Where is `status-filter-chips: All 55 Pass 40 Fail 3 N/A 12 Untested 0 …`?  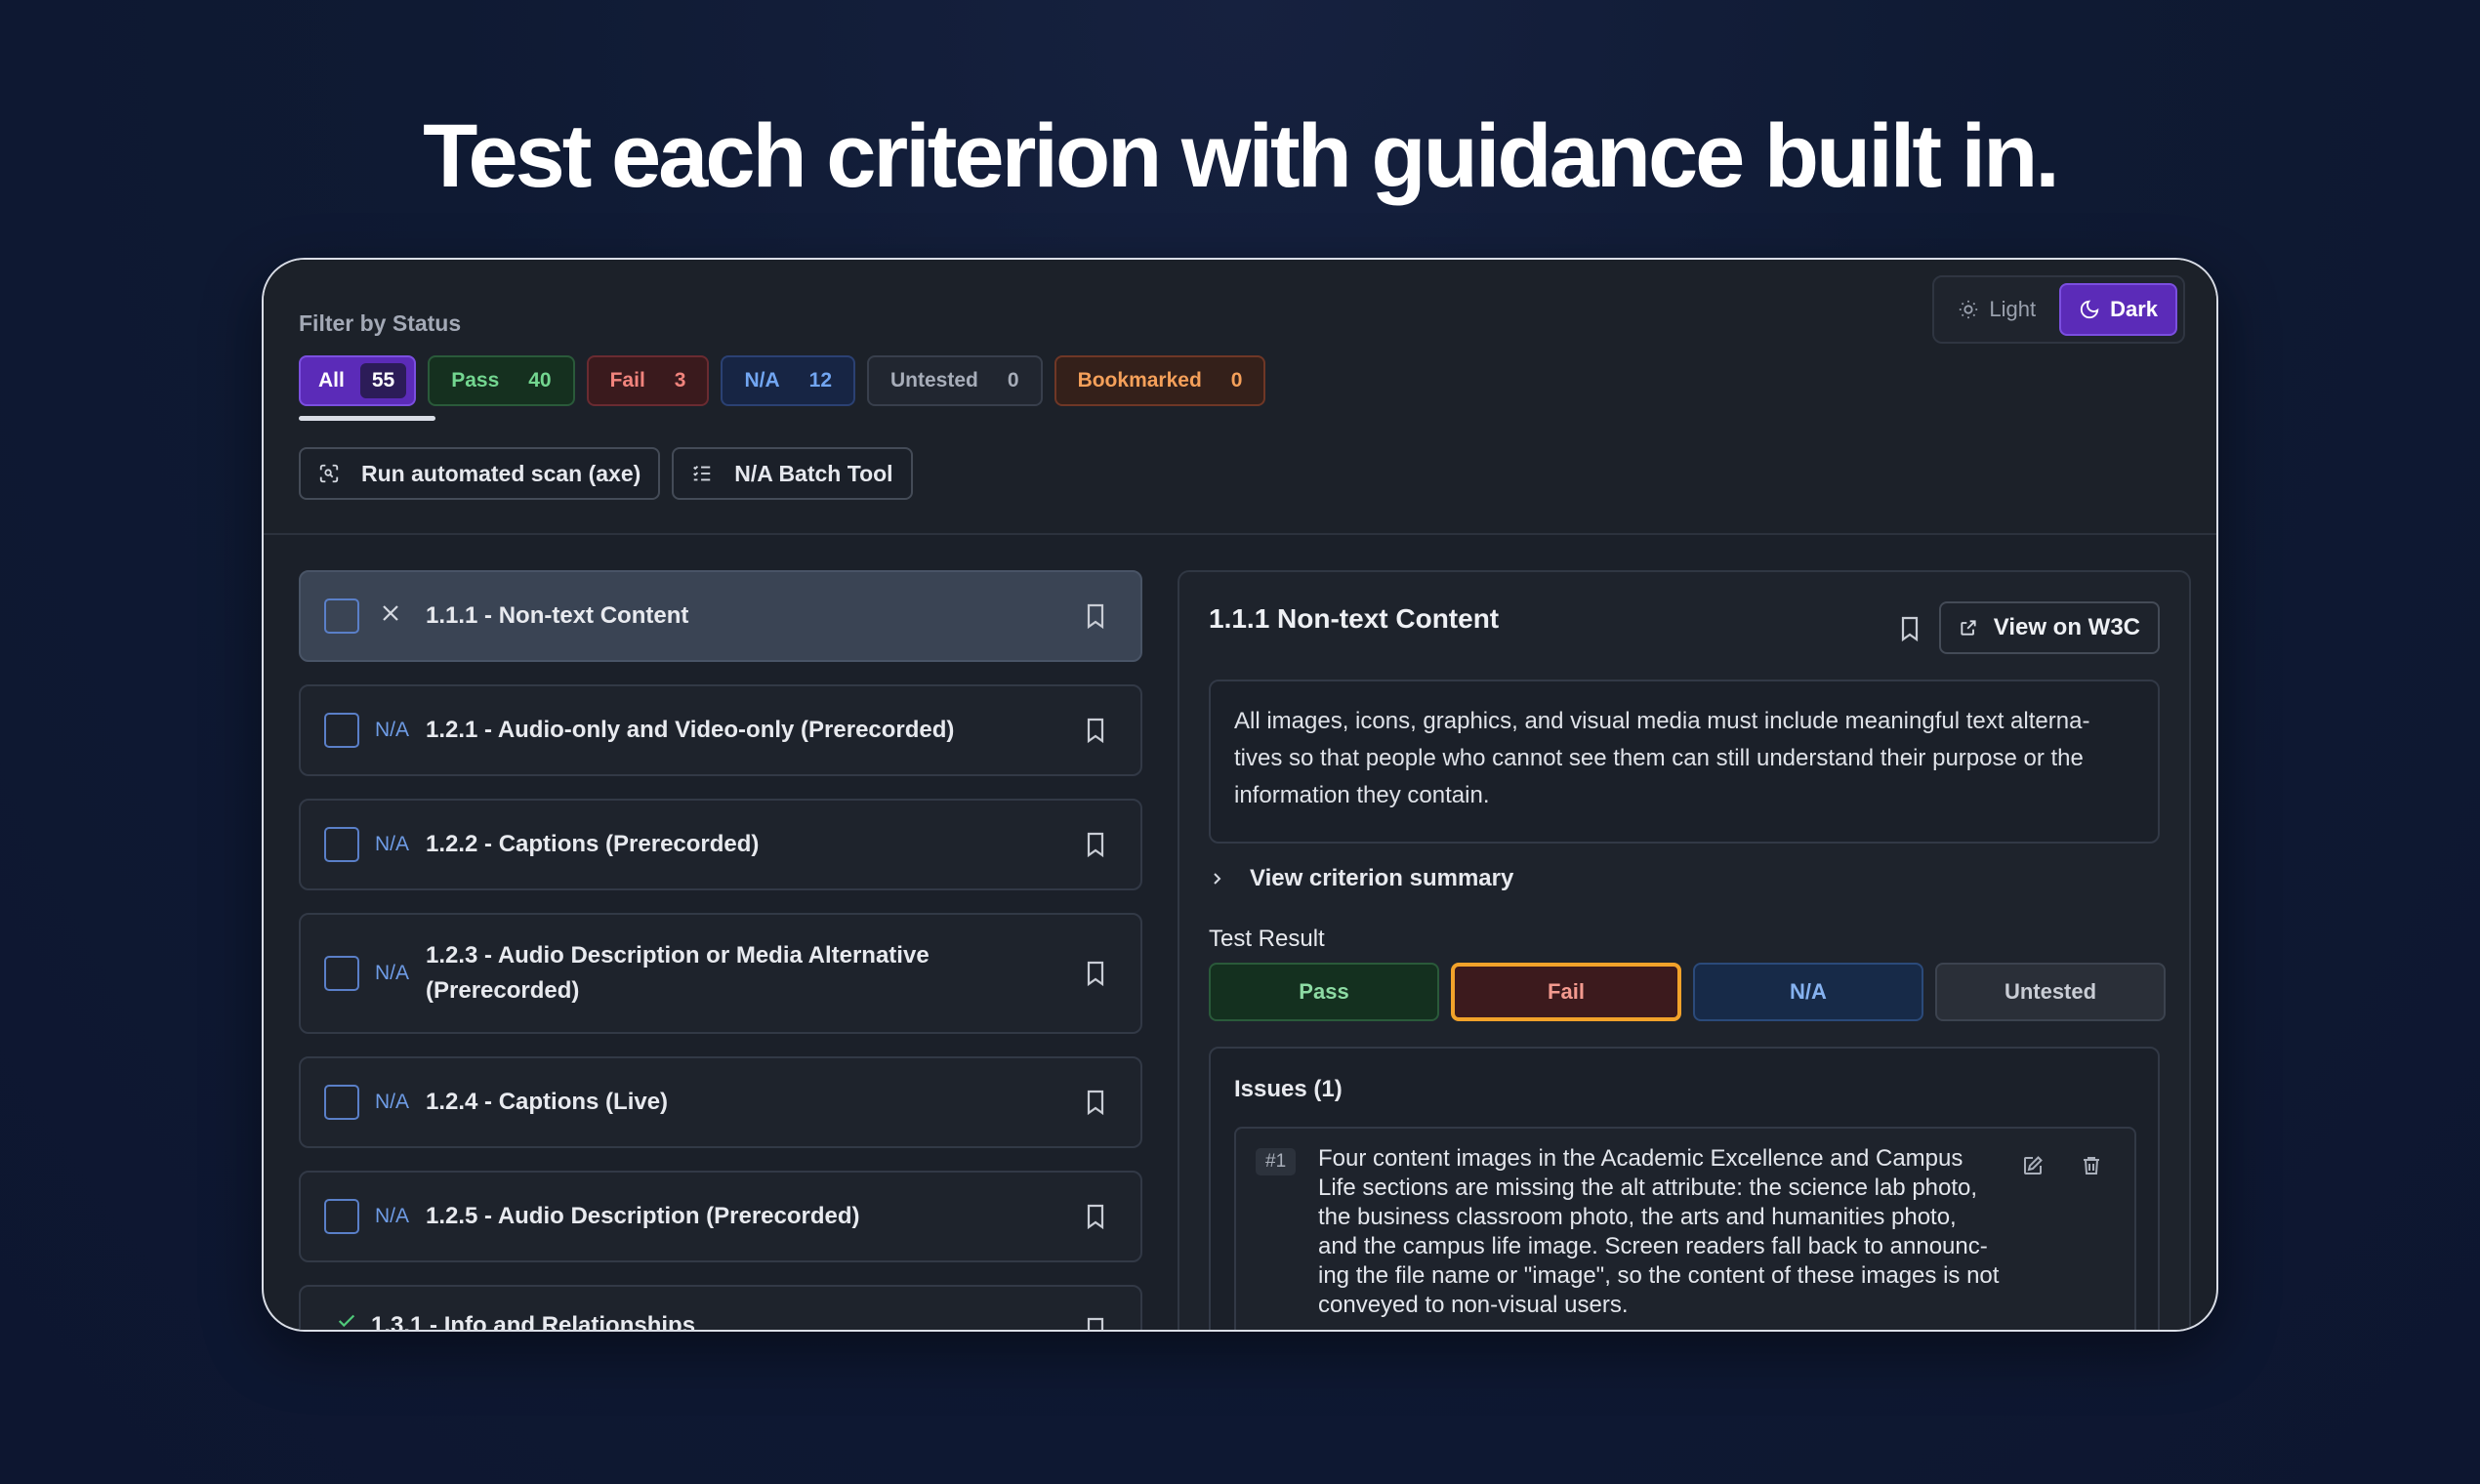
status-filter-chips: All 55 Pass 40 Fail 3 N/A 12 Untested 0 … is located at coordinates (782, 381).